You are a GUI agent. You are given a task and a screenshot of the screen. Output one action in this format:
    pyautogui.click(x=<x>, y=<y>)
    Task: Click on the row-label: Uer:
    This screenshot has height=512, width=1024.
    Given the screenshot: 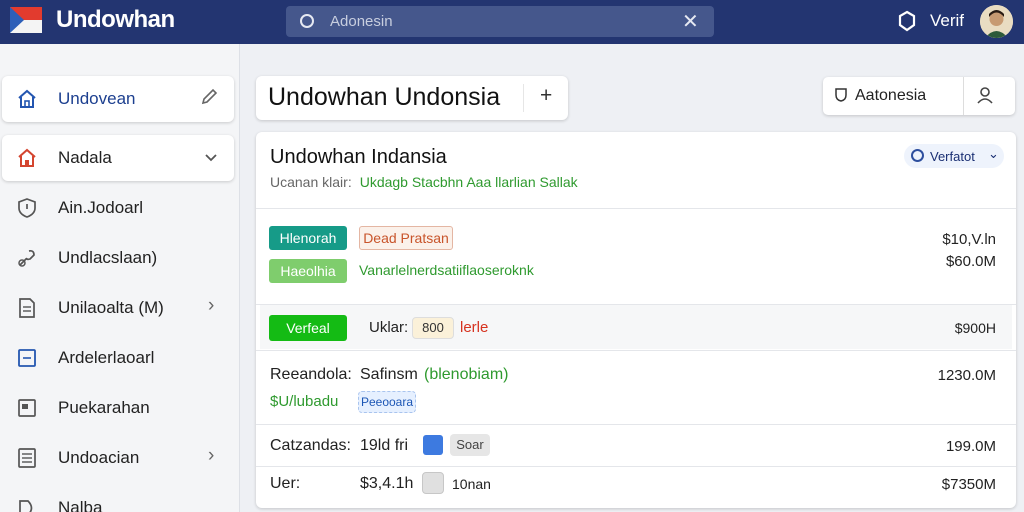 What is the action you would take?
    pyautogui.click(x=285, y=483)
    